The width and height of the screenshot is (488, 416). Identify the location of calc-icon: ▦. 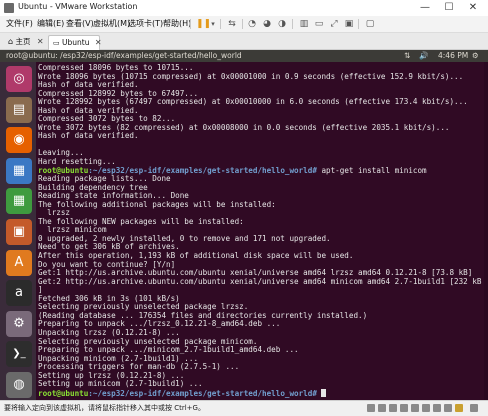
(19, 201).